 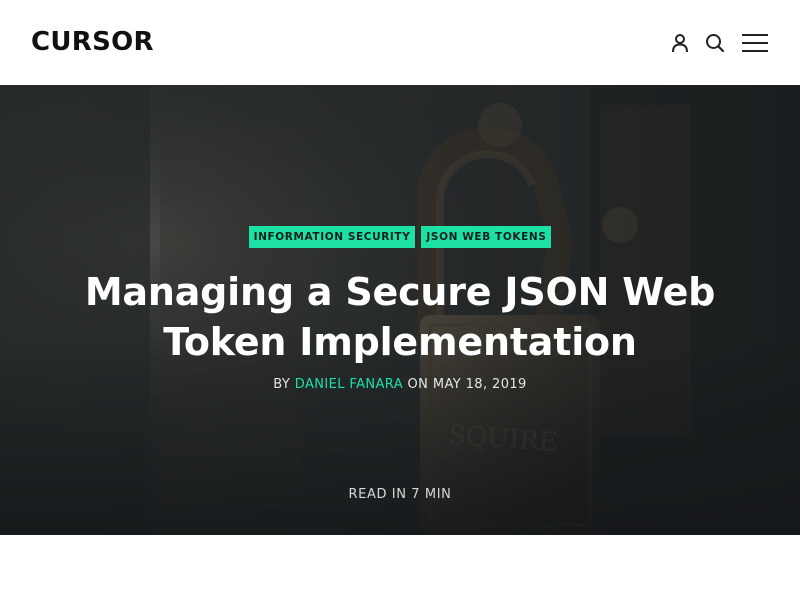 I want to click on menu-icon, so click(x=755, y=43).